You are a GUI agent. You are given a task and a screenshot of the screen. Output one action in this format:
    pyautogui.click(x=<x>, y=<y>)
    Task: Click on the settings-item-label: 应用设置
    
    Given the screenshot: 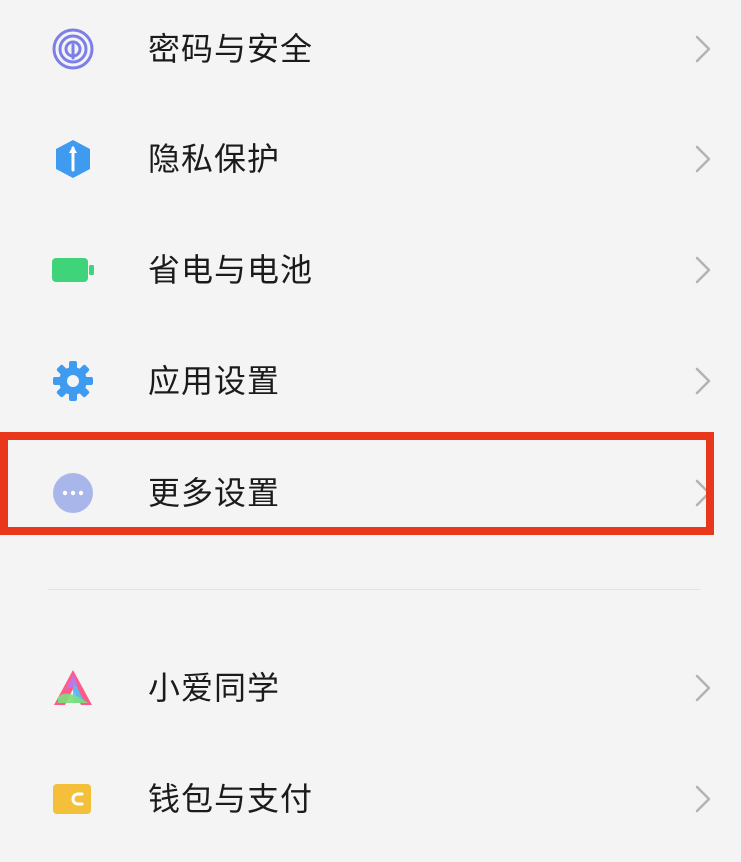 What is the action you would take?
    pyautogui.click(x=214, y=381)
    